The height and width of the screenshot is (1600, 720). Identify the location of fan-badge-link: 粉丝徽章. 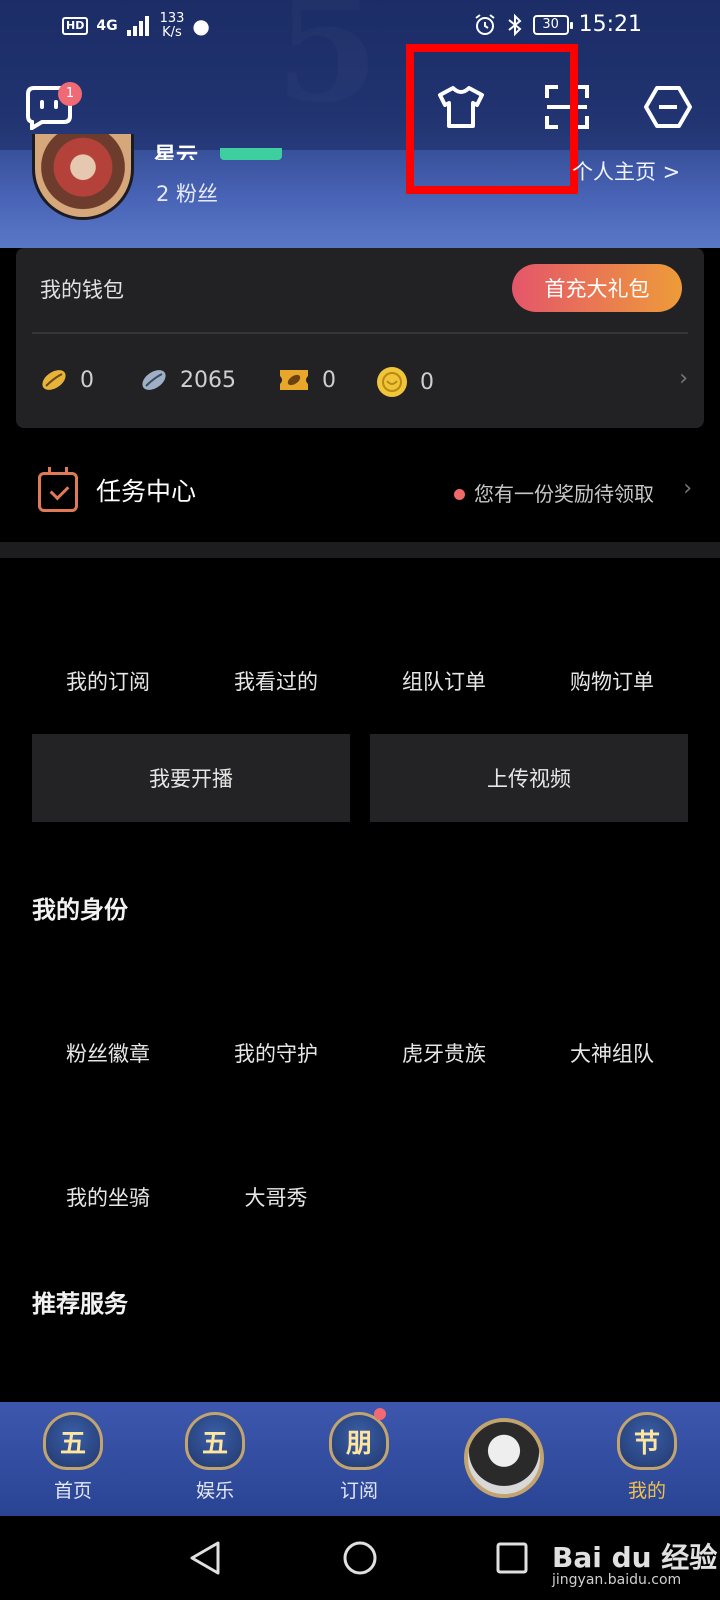
(108, 1053).